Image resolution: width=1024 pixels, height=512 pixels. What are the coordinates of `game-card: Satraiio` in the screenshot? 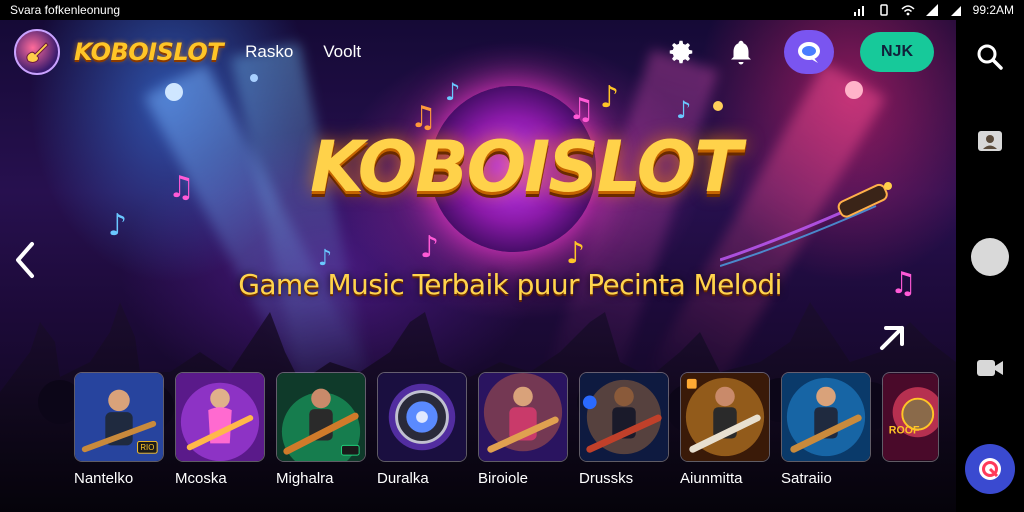 It's located at (826, 429).